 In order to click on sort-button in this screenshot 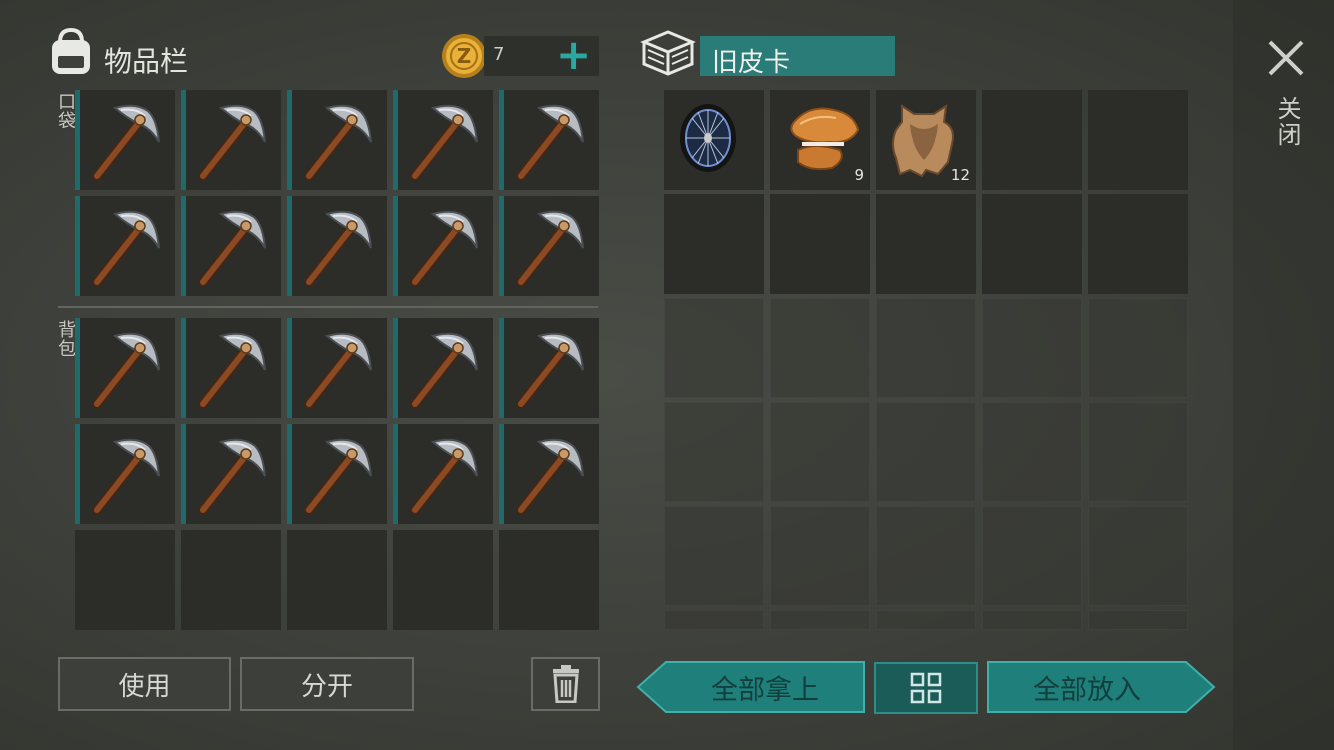, I will do `click(926, 688)`.